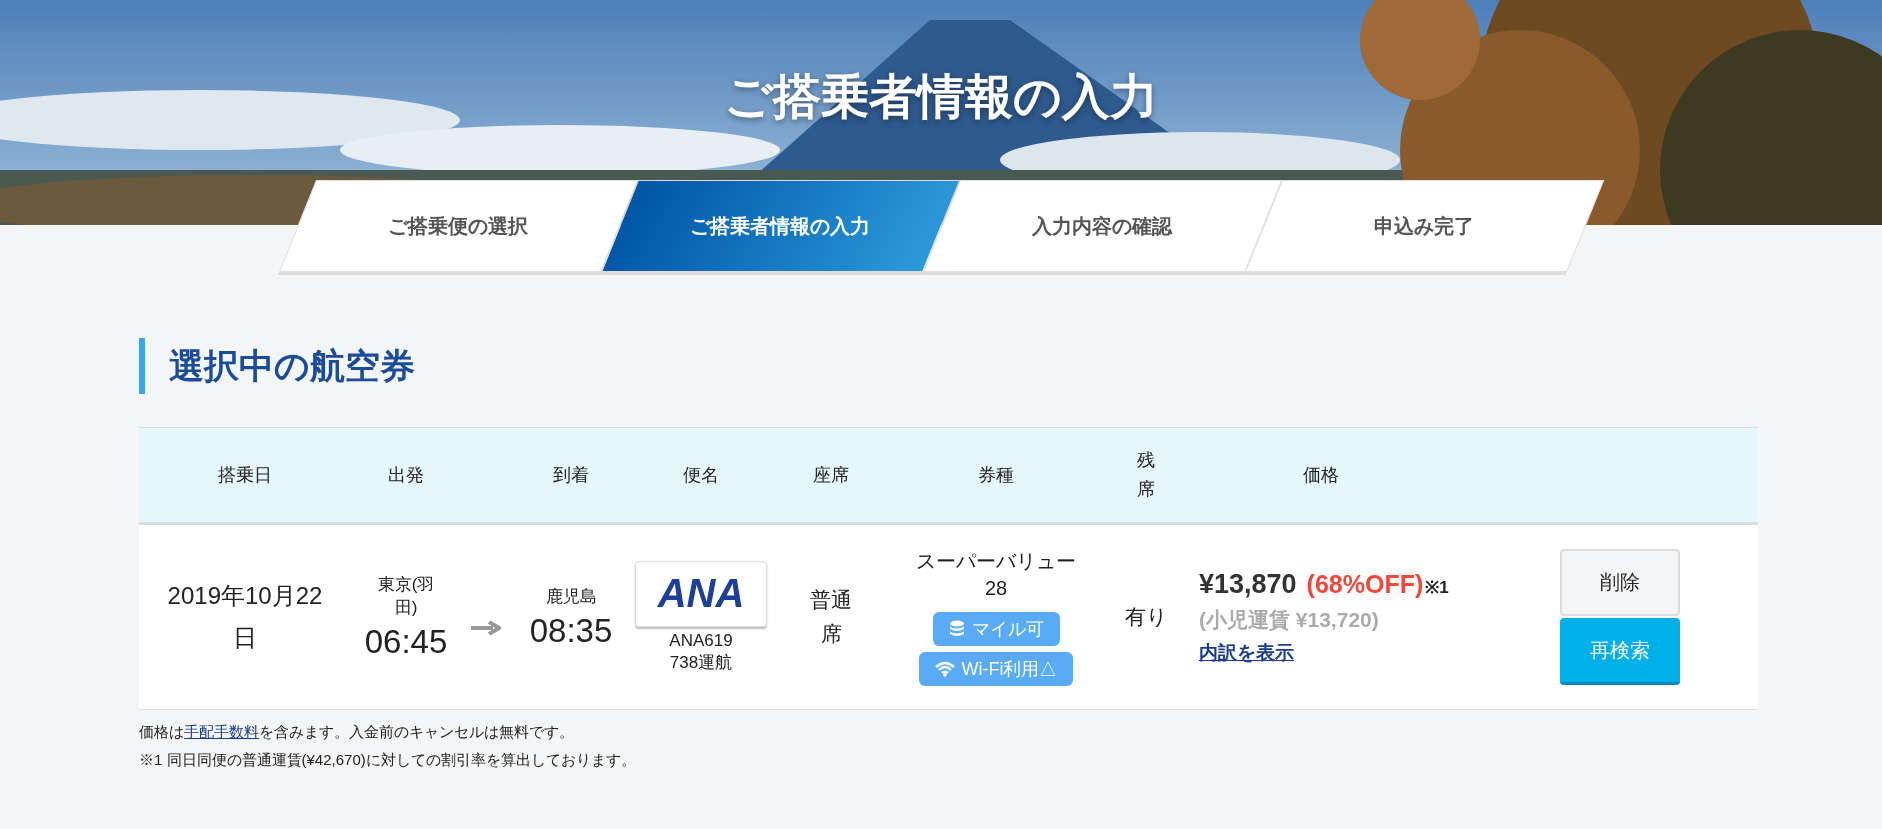 This screenshot has height=829, width=1882. Describe the element at coordinates (701, 475) in the screenshot. I see `column-header: 便名` at that location.